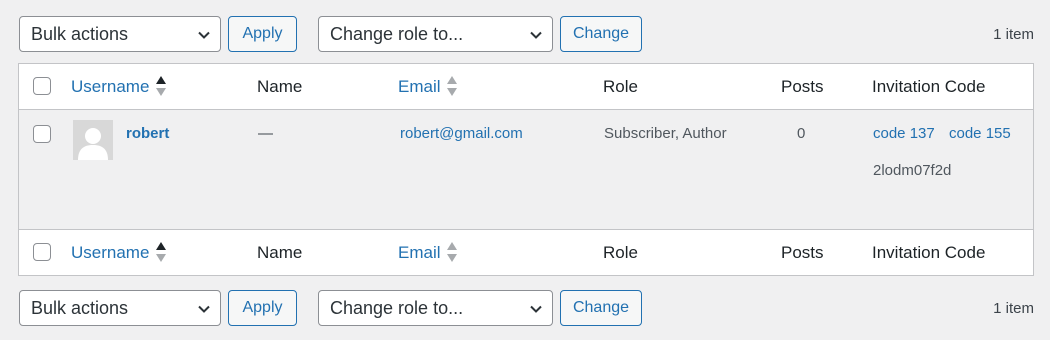  Describe the element at coordinates (42, 134) in the screenshot. I see `row-checkbox` at that location.